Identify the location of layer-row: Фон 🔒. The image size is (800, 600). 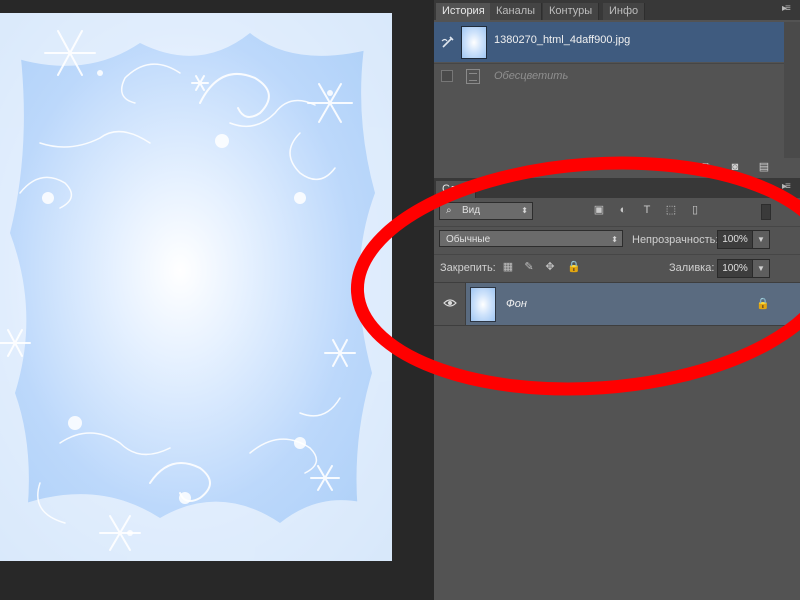
(617, 304).